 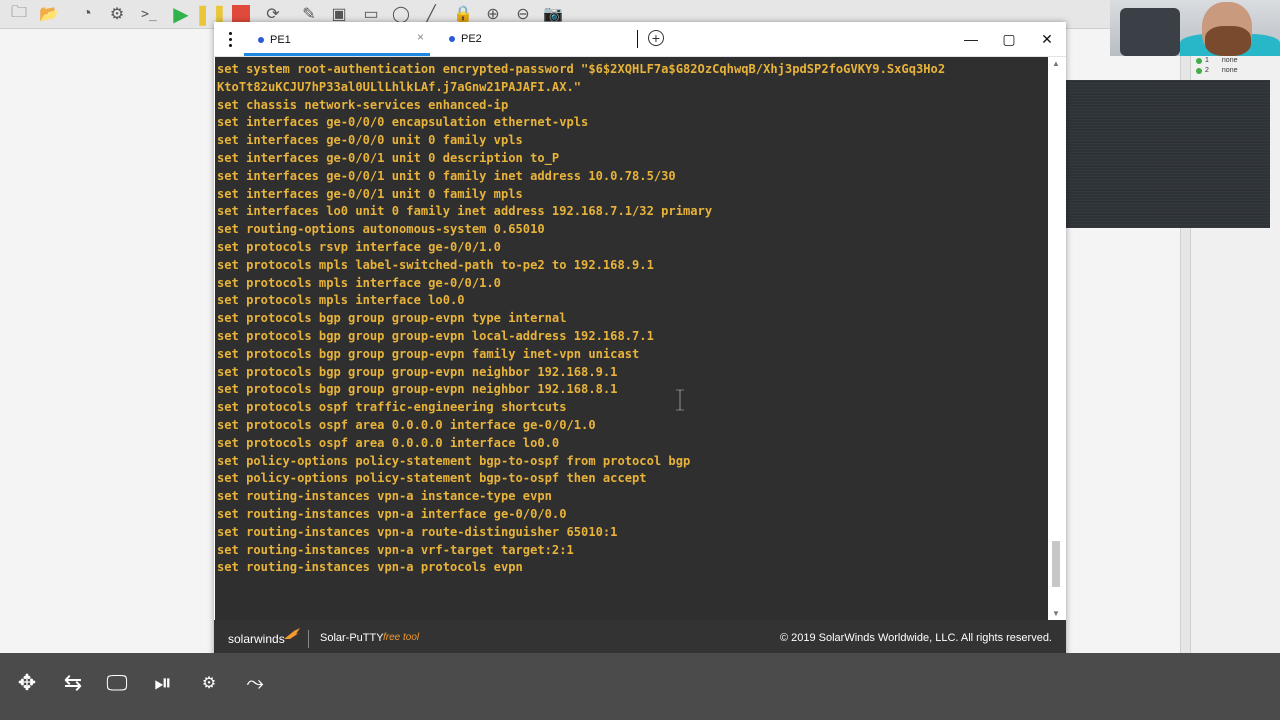 What do you see at coordinates (363, 104) in the screenshot?
I see `terminal-line: set chassis network-services enhanced-ip` at bounding box center [363, 104].